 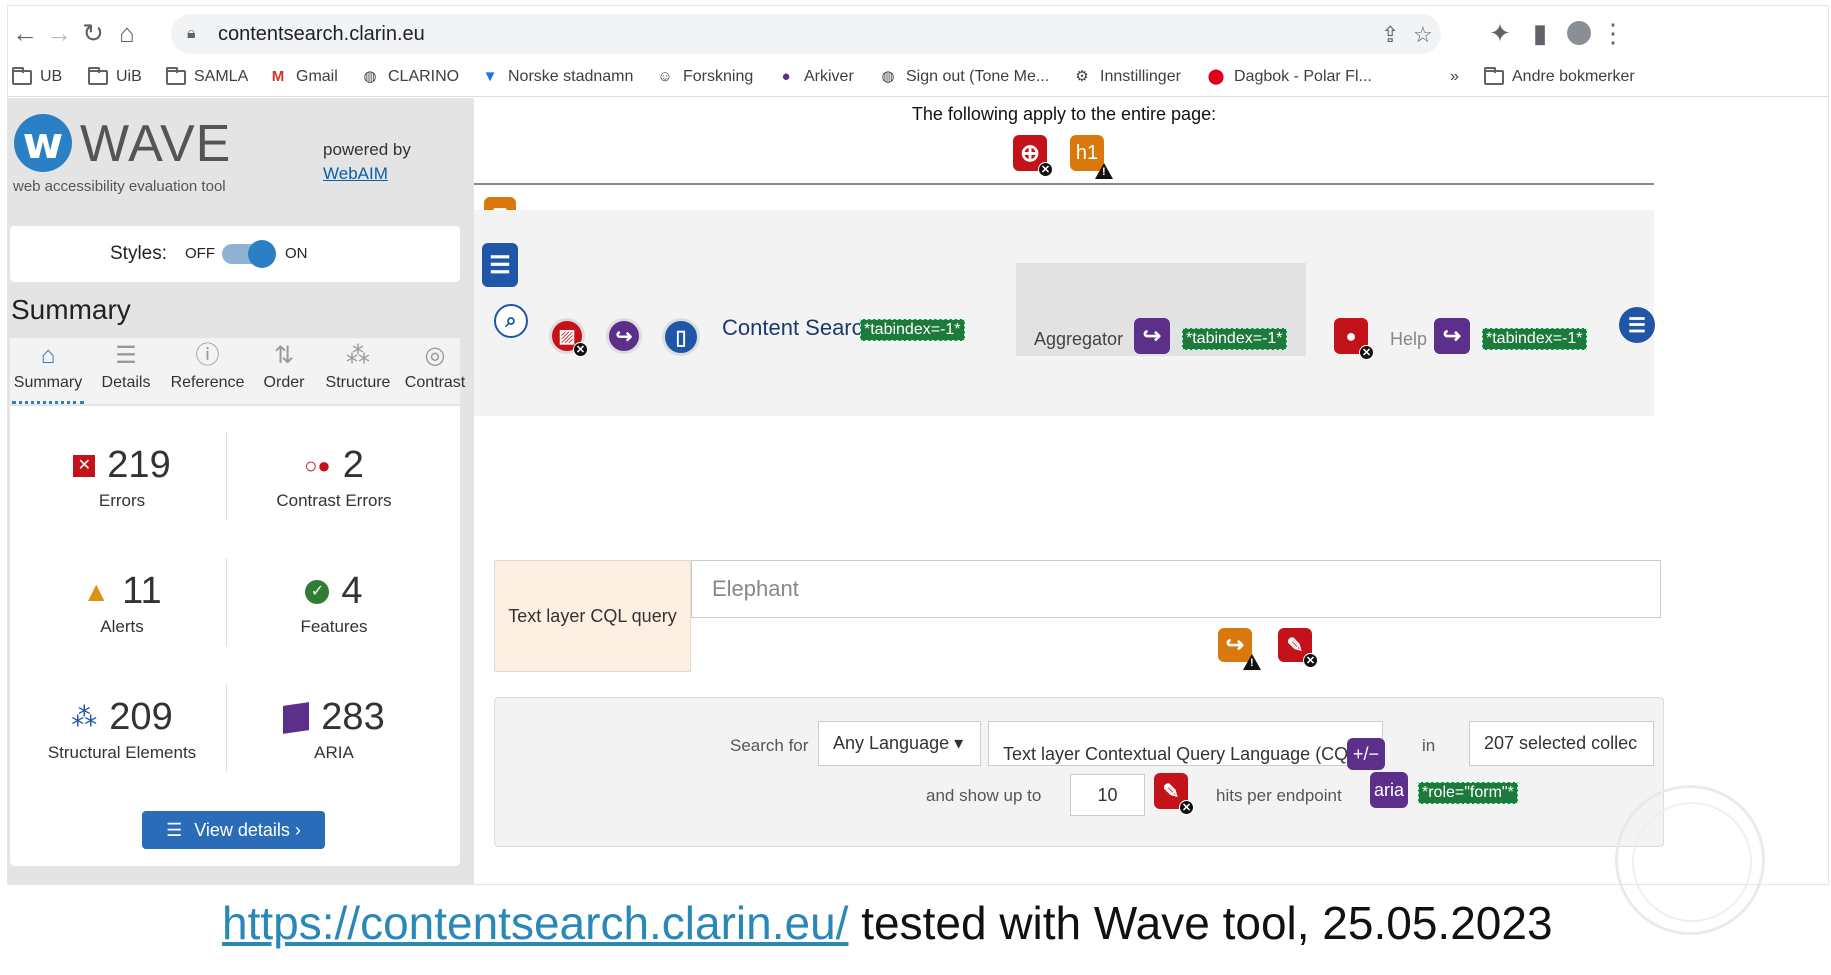 I want to click on info-icon: ⓘ, so click(x=207, y=355).